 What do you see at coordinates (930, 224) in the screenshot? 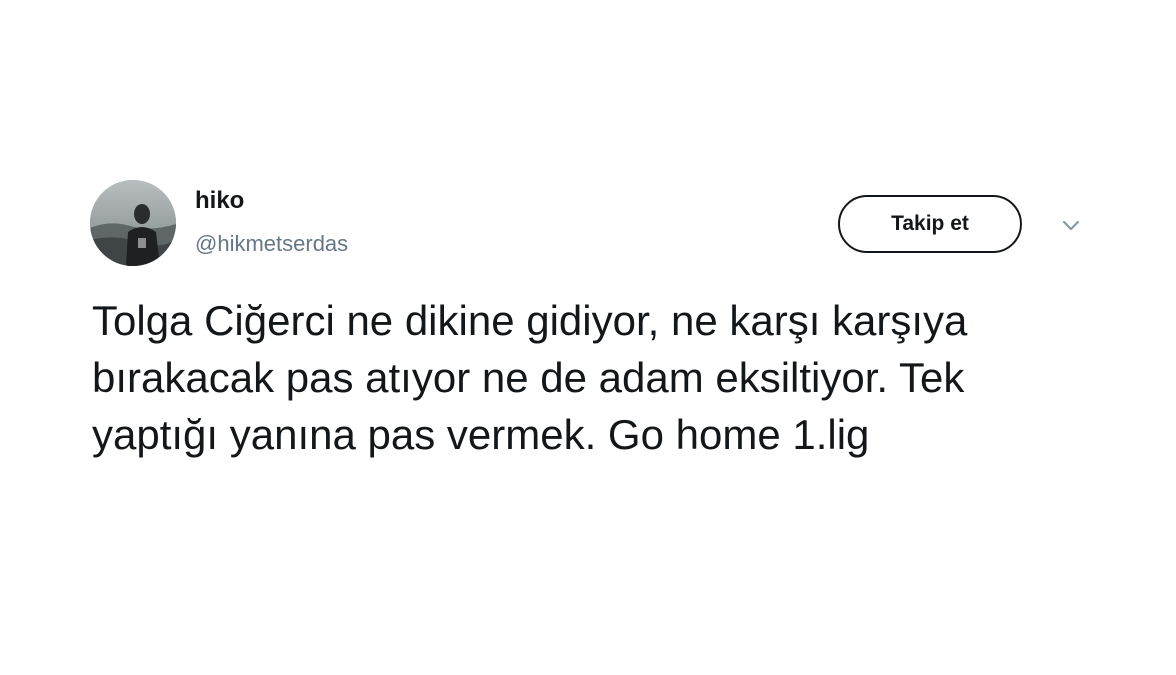
I see `follow-button: Takip et` at bounding box center [930, 224].